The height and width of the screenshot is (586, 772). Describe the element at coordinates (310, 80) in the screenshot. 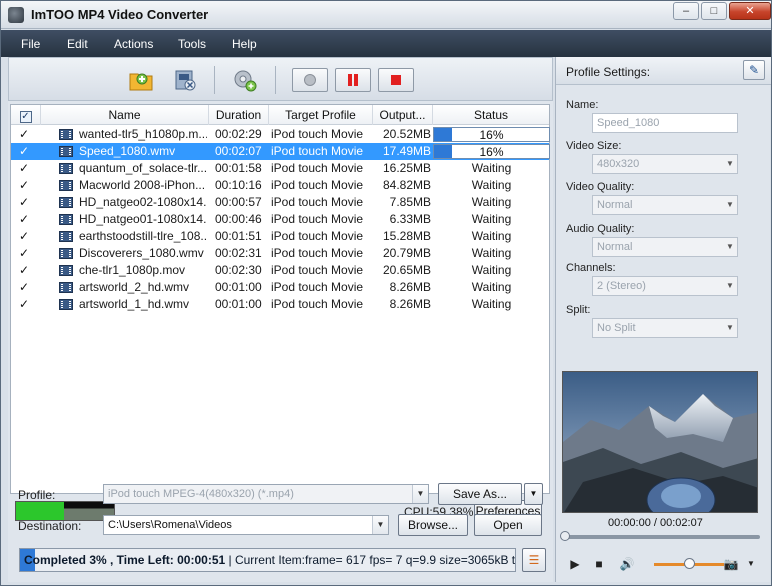

I see `record-button` at that location.